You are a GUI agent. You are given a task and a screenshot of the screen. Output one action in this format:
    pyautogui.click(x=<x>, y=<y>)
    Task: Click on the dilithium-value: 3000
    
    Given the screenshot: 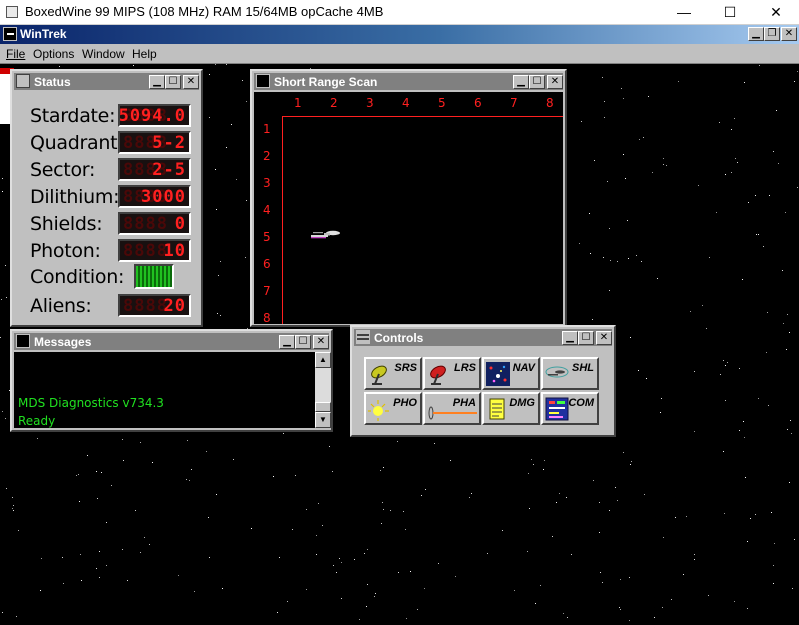 What is the action you would take?
    pyautogui.click(x=163, y=197)
    